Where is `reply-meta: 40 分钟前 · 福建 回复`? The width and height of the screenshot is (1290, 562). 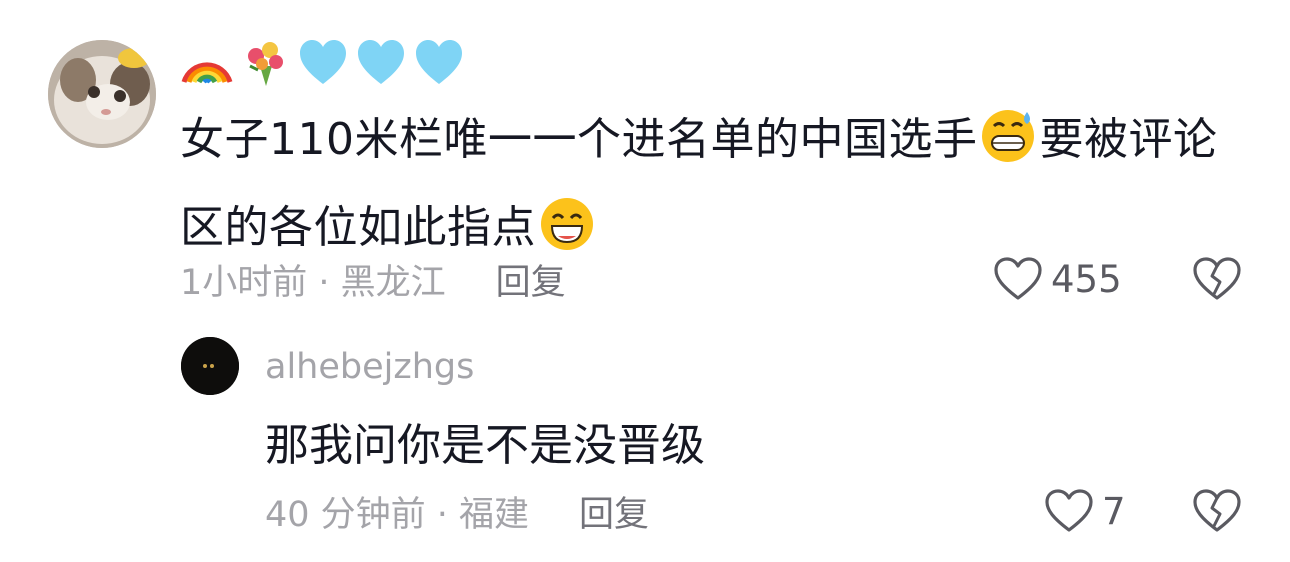 reply-meta: 40 分钟前 · 福建 回复 is located at coordinates (457, 511).